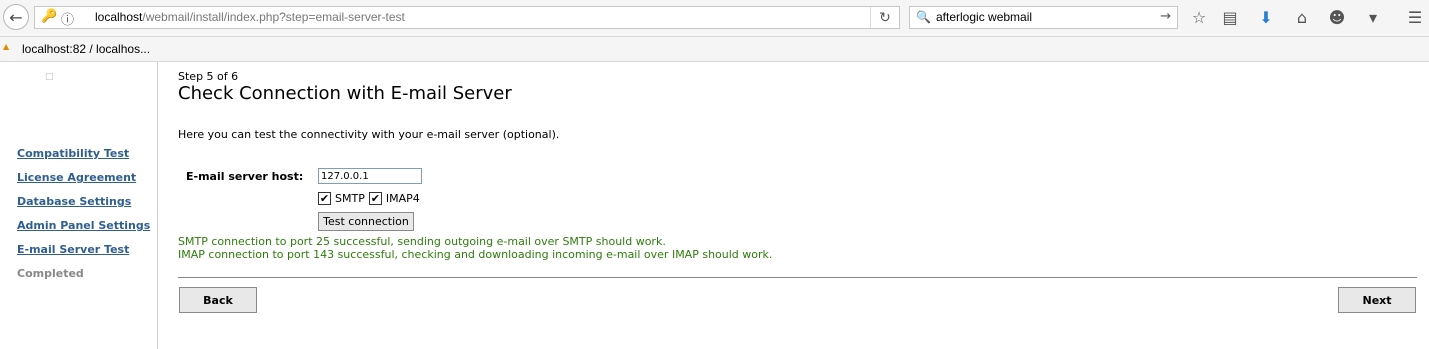 This screenshot has height=349, width=1429. I want to click on next-button: Next, so click(1377, 300).